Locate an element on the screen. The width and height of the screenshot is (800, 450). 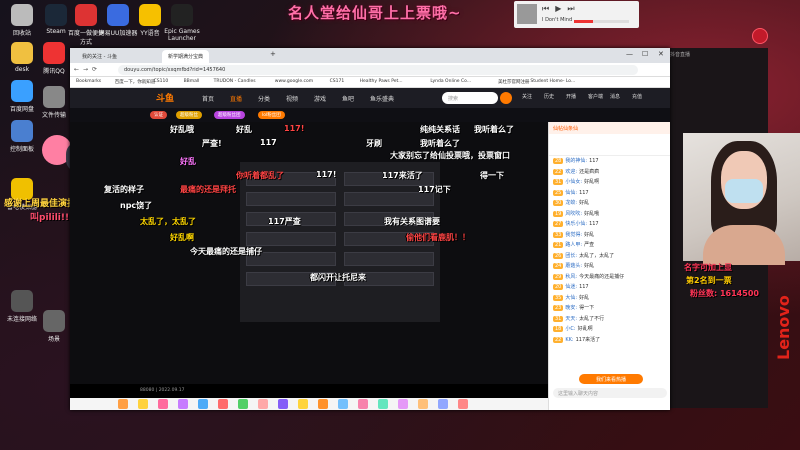
nav-item: 鱼吧 is located at coordinates (348, 98).